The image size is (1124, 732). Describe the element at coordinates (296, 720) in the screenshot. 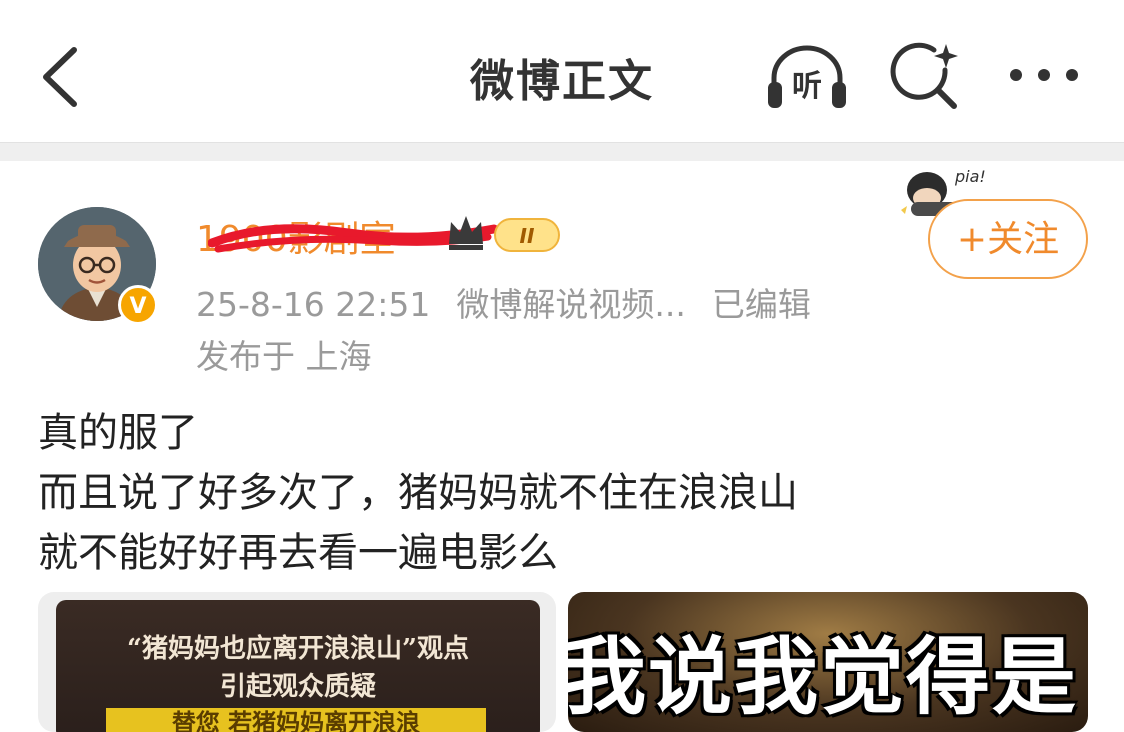

I see `thumb-caption-banner: 替您 若猪妈妈离开浪浪` at that location.